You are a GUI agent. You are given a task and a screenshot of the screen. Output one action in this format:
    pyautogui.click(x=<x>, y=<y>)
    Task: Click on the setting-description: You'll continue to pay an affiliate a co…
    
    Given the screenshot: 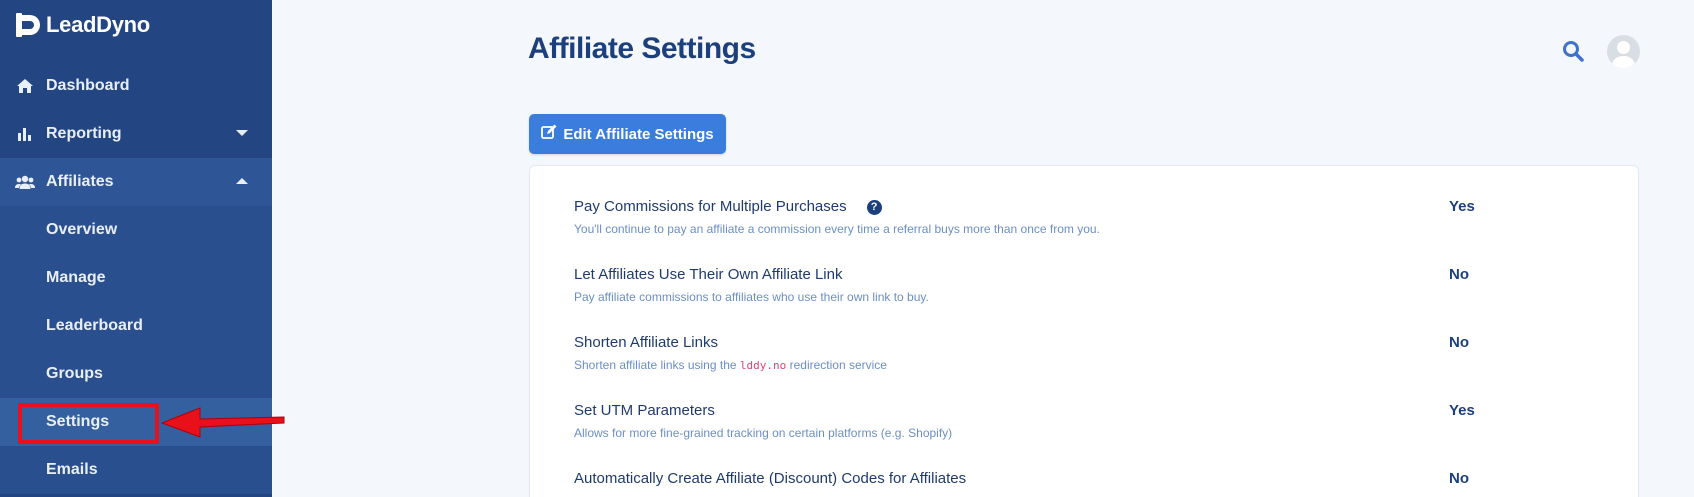 What is the action you would take?
    pyautogui.click(x=837, y=229)
    